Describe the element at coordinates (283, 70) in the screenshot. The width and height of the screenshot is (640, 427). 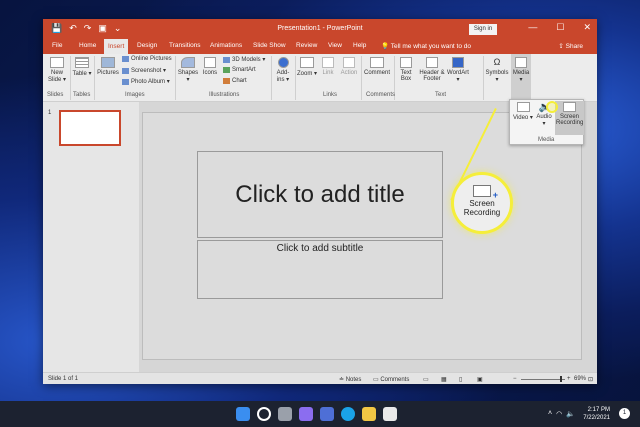
I see `add-ins-button: Add-ins ▾` at that location.